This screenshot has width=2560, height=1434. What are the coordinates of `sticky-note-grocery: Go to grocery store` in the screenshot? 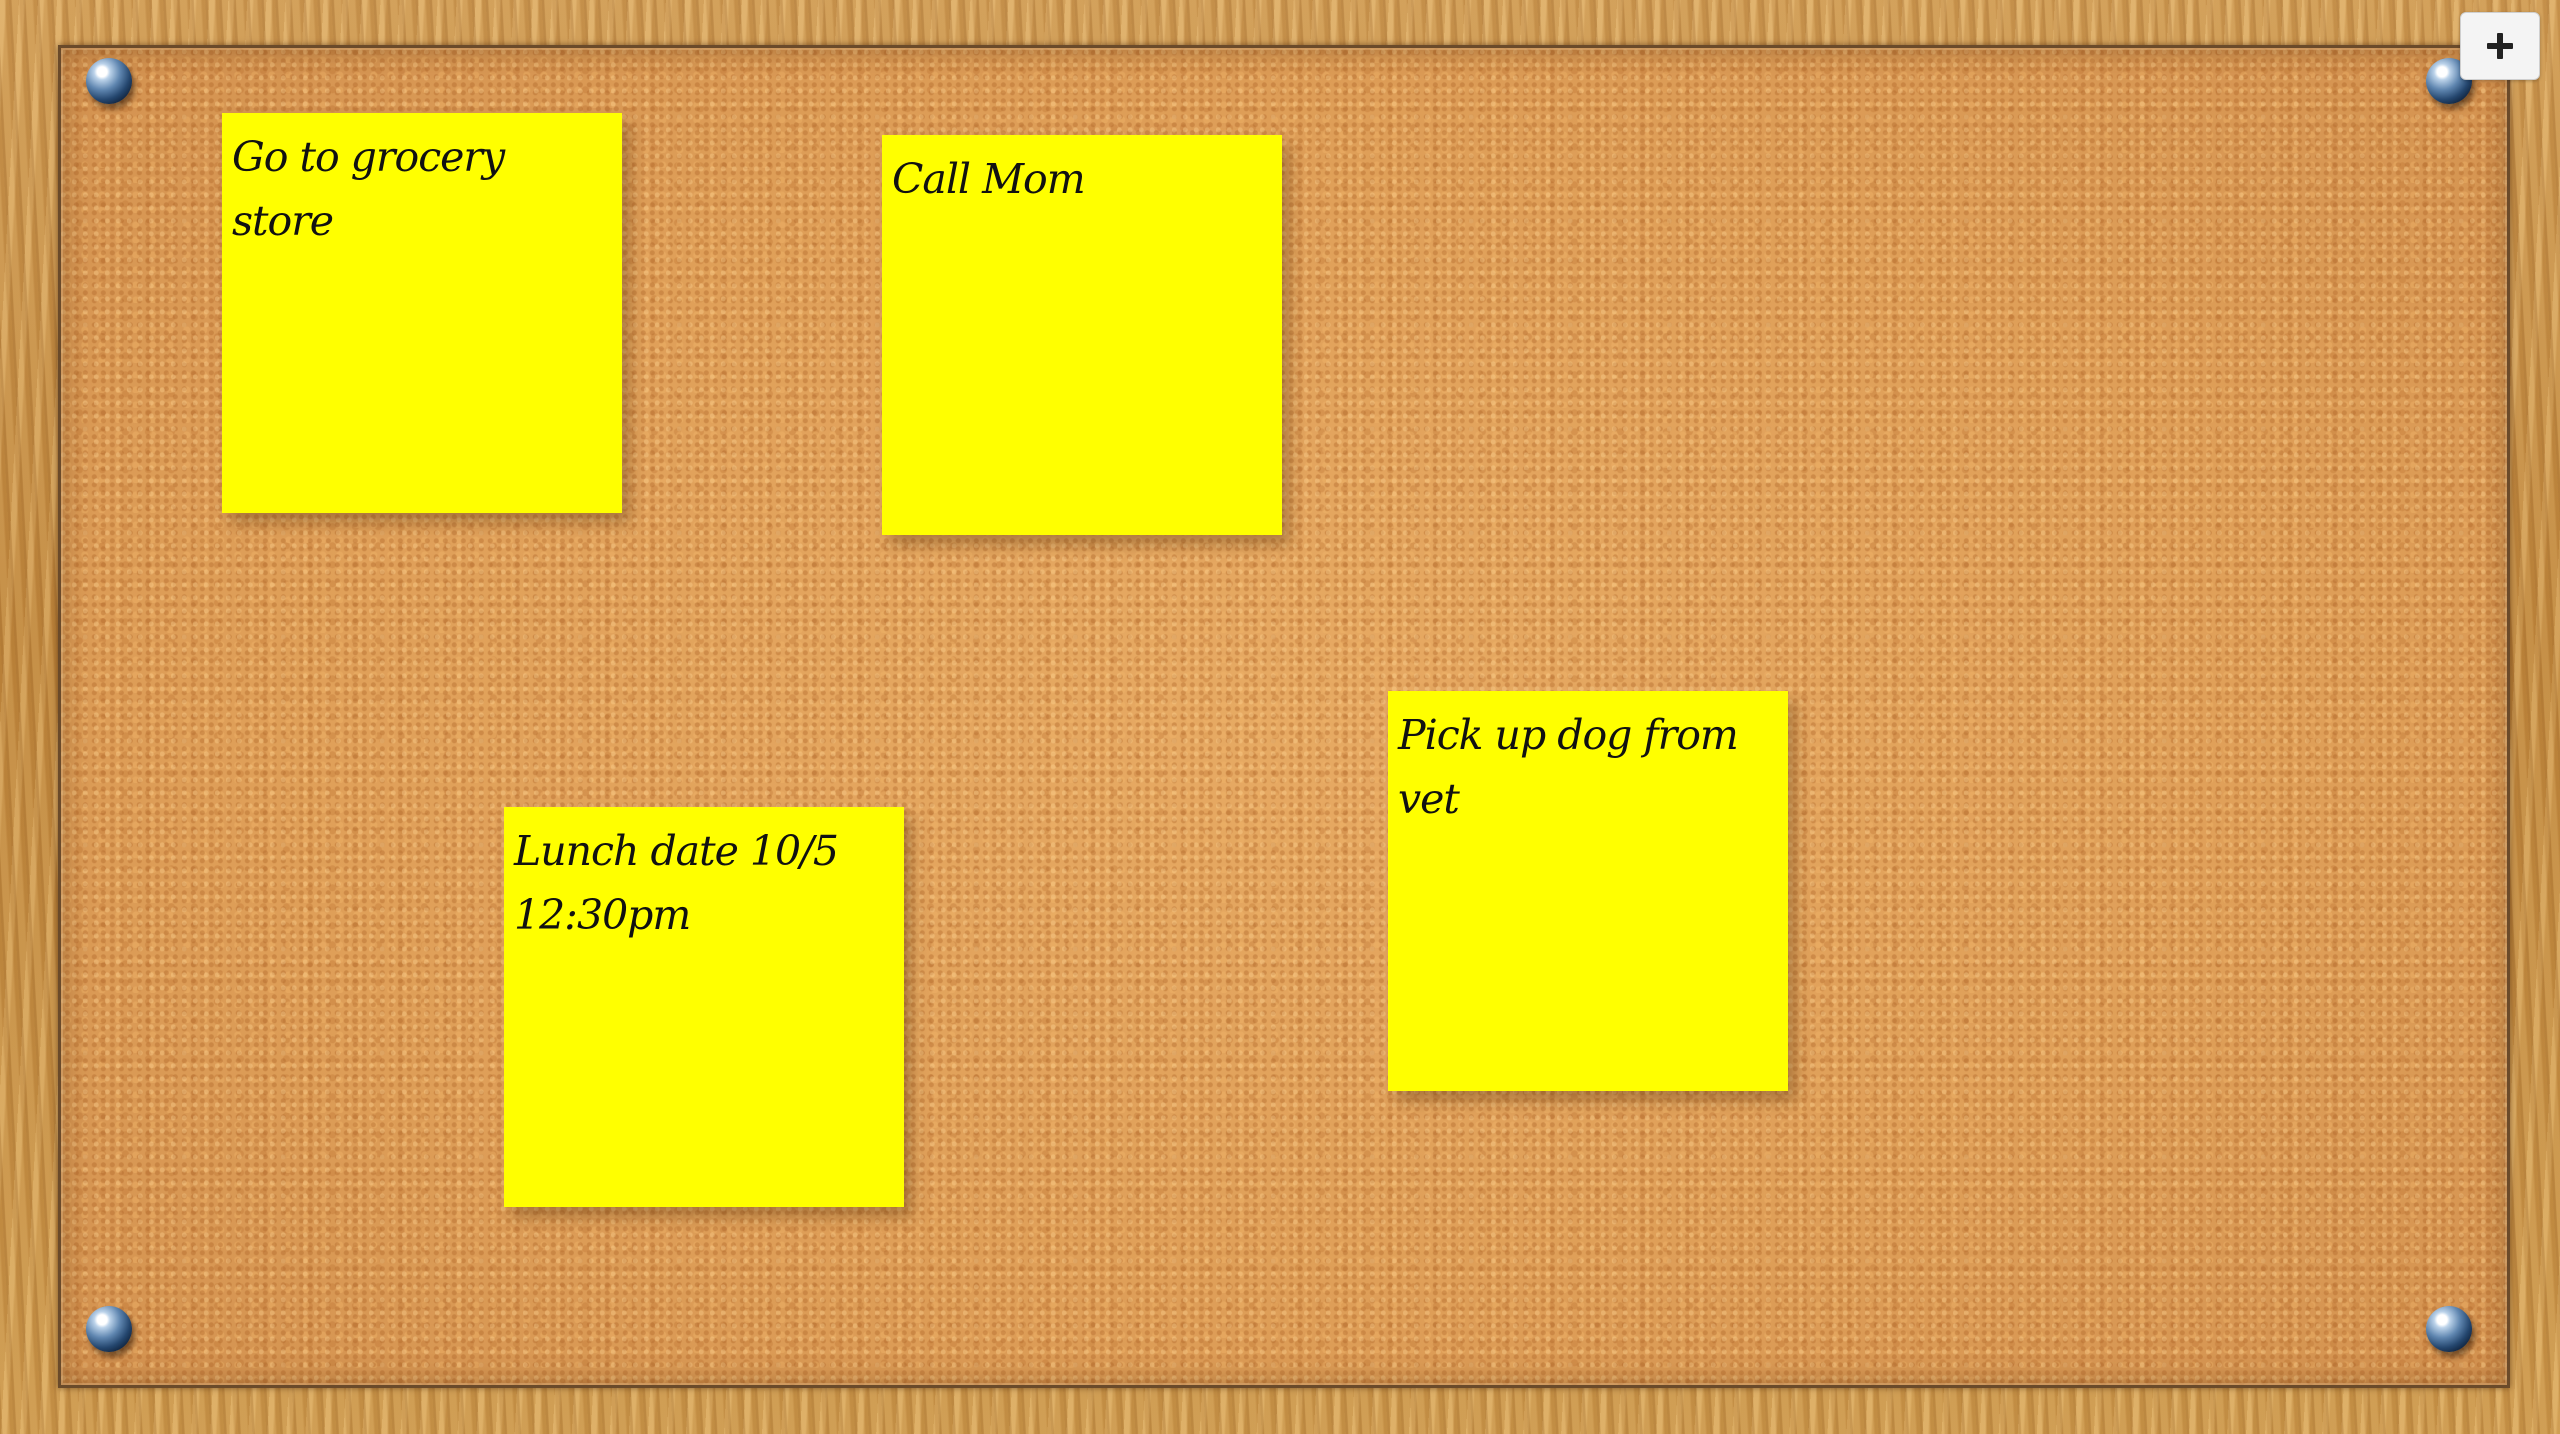 It's located at (422, 313).